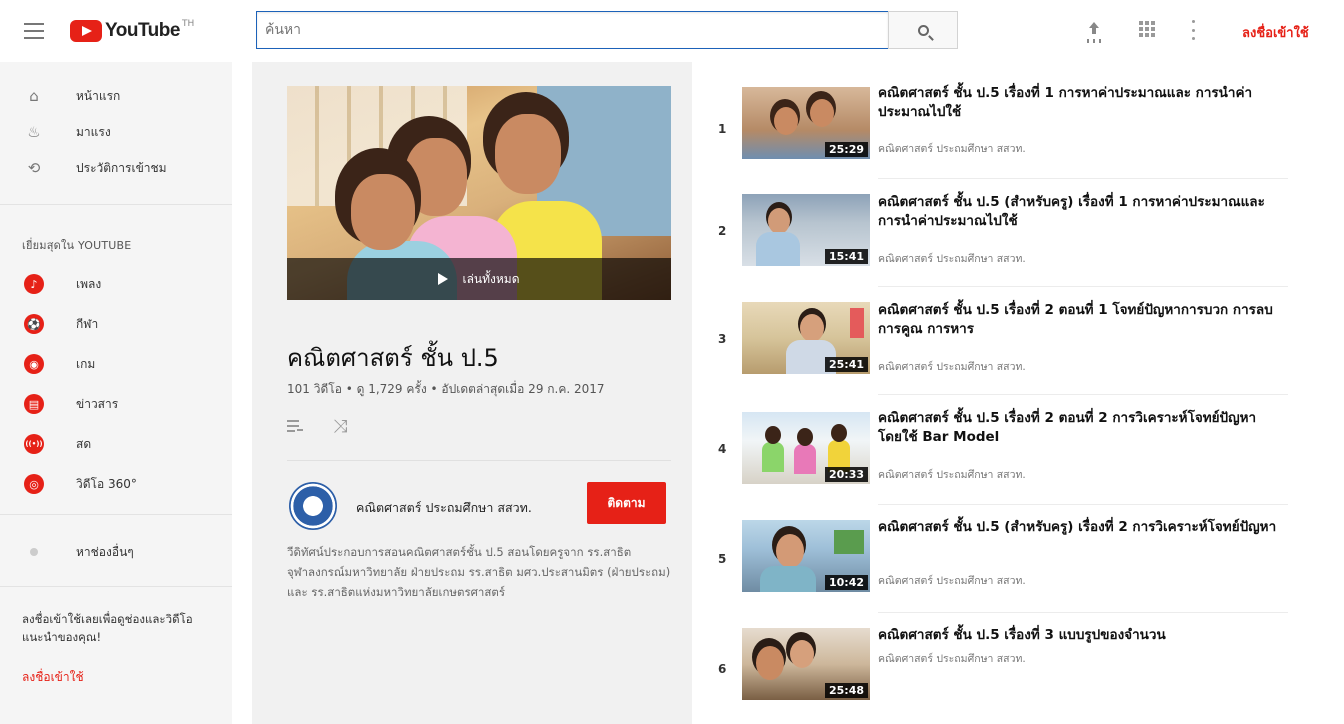 This screenshot has height=724, width=1344. Describe the element at coordinates (105, 551) in the screenshot. I see `sidebar-item-label: หาช่องอื่นๆ` at that location.